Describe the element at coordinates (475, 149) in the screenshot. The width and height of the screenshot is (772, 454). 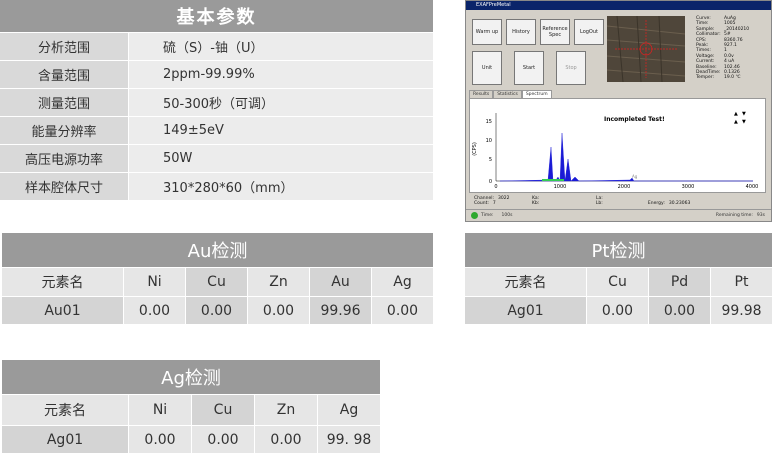
I see `y-axis-label: (CPS)` at that location.